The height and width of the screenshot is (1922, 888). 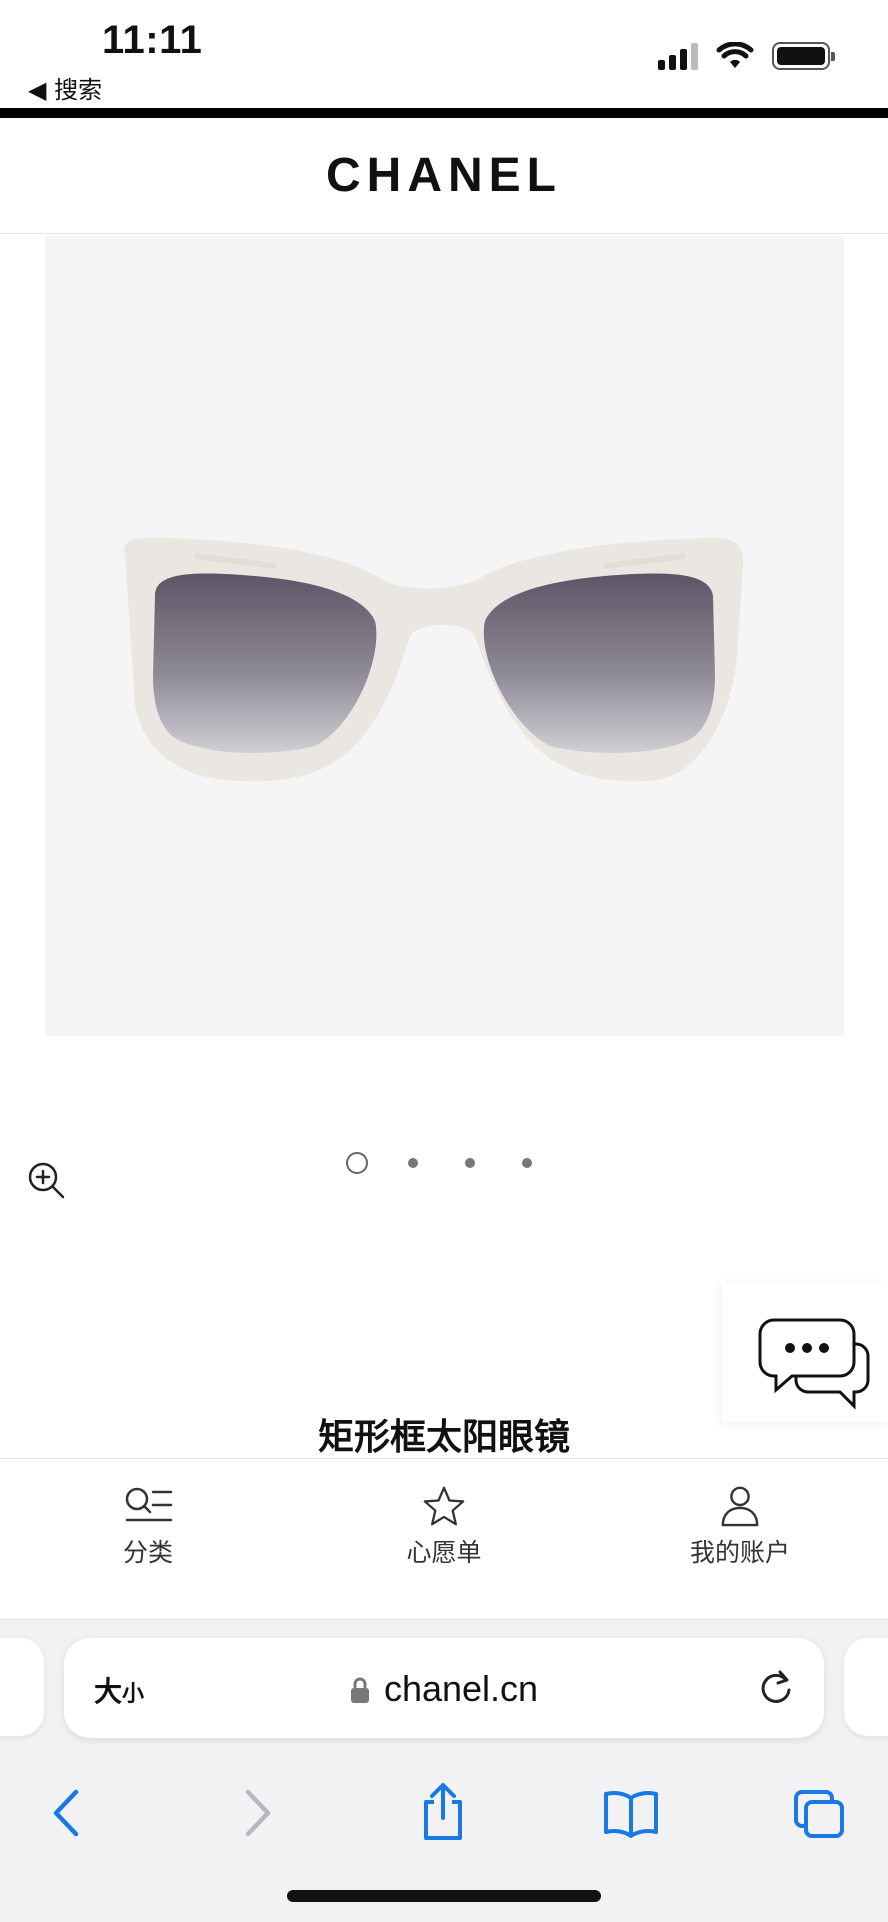 What do you see at coordinates (444, 113) in the screenshot?
I see `top-divider` at bounding box center [444, 113].